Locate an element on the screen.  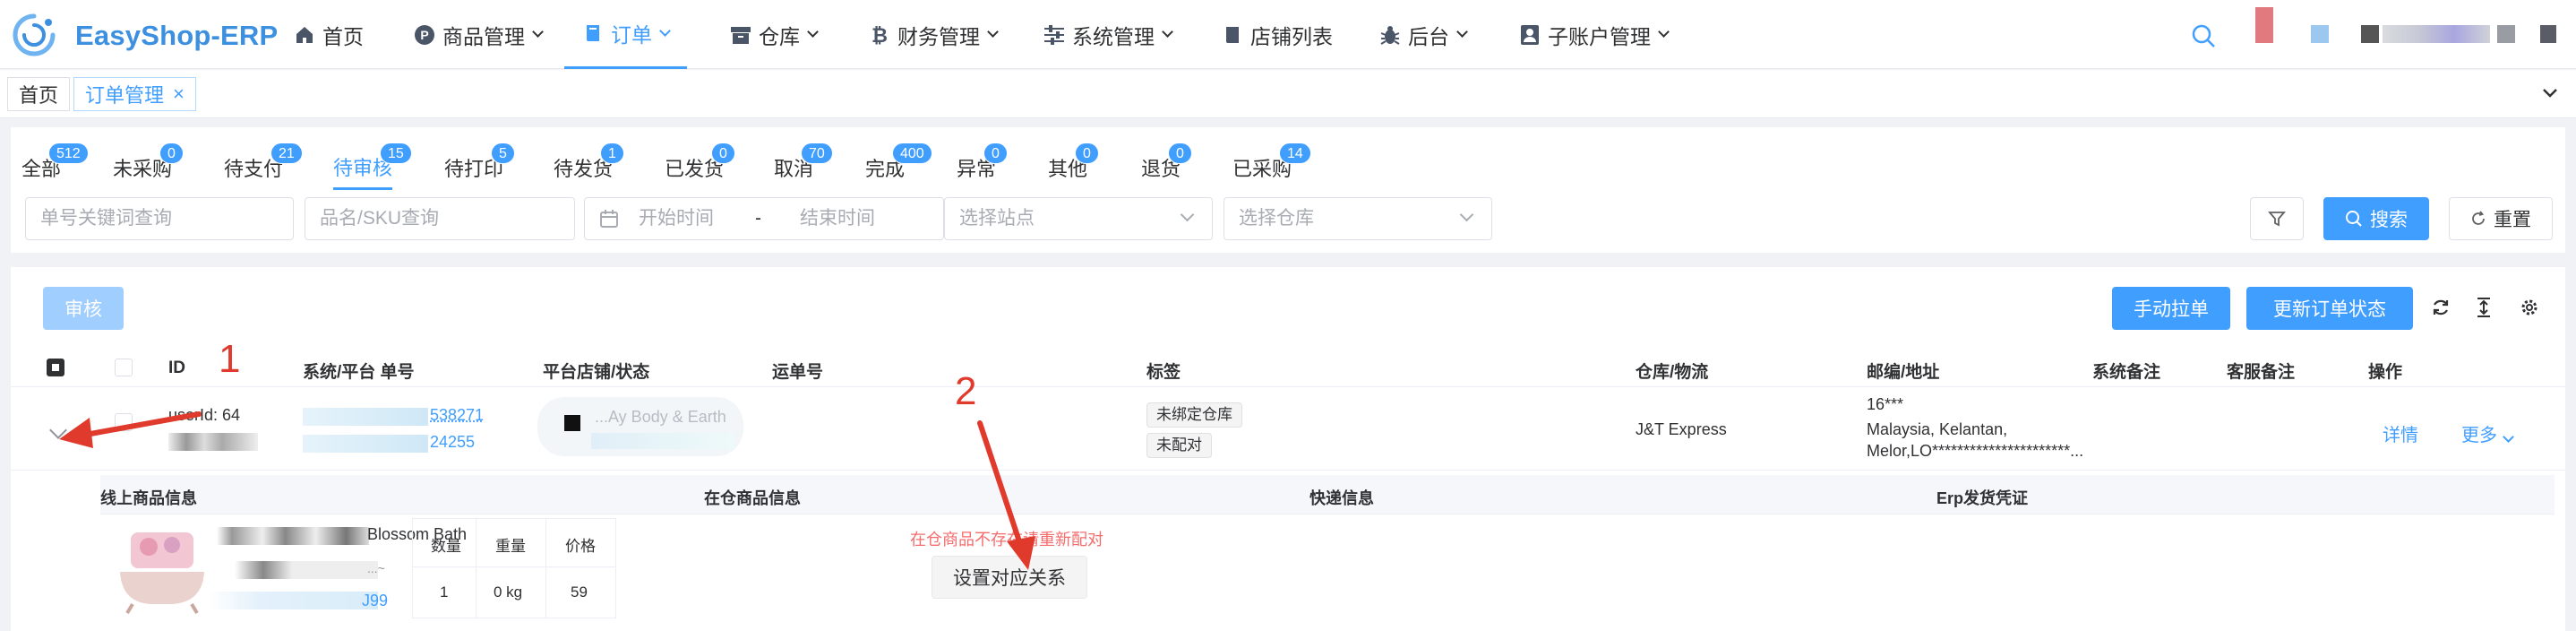
manual-pull-label: 手动拉单 is located at coordinates (2171, 310).